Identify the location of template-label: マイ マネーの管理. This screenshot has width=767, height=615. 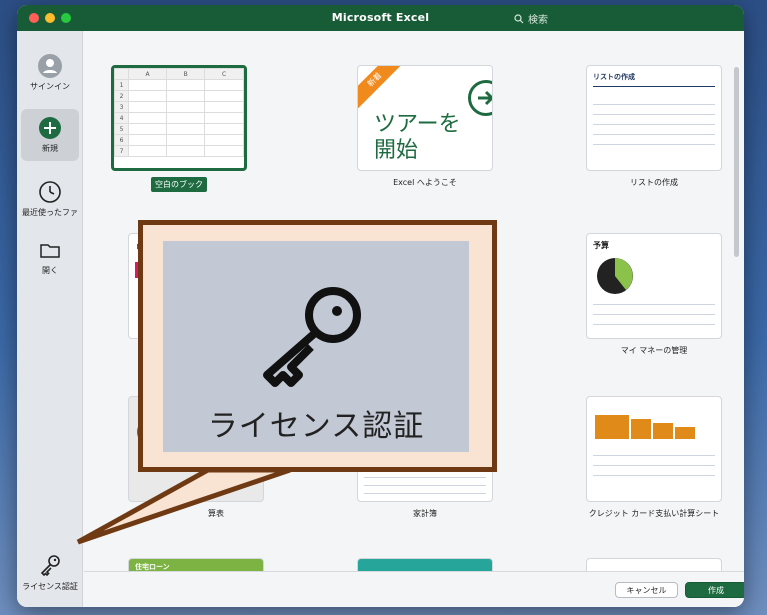
(654, 350).